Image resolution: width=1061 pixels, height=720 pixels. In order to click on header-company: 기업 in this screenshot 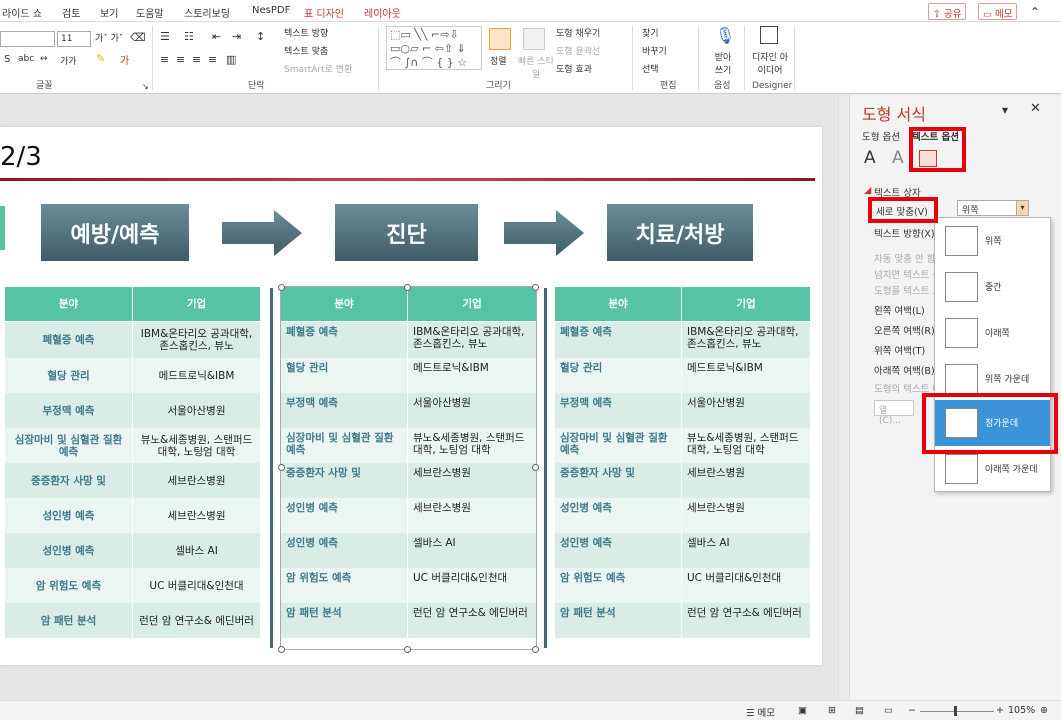, I will do `click(746, 304)`.